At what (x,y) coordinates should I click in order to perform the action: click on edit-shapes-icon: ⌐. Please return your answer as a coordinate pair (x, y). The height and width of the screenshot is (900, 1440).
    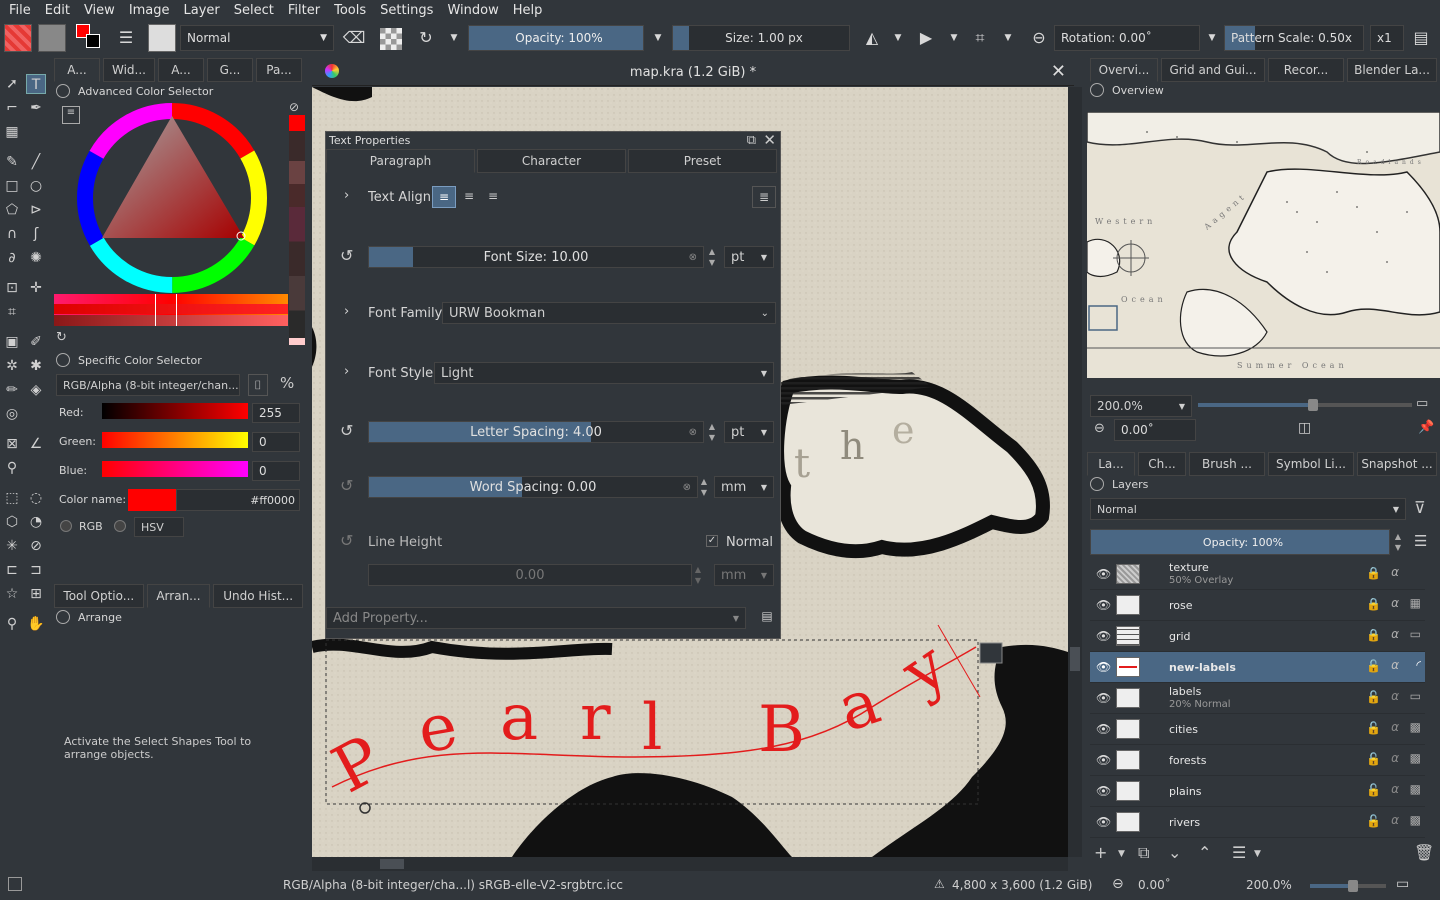
    Looking at the image, I should click on (12, 108).